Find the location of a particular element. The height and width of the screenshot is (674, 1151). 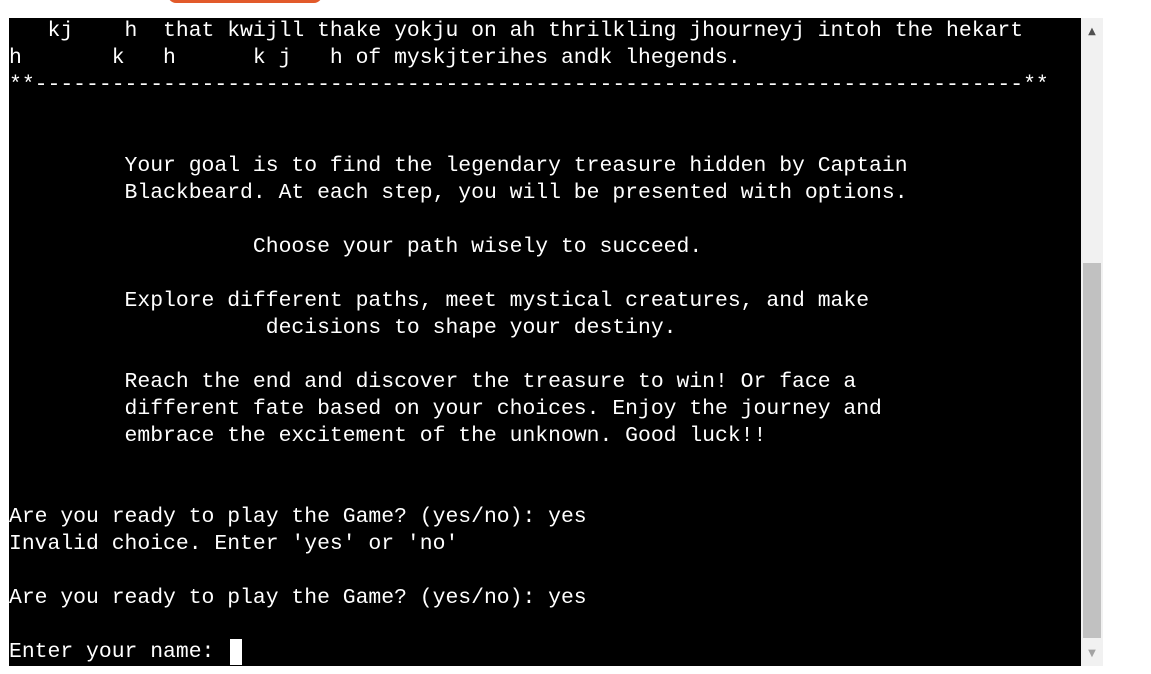

run-program-button is located at coordinates (245, 1).